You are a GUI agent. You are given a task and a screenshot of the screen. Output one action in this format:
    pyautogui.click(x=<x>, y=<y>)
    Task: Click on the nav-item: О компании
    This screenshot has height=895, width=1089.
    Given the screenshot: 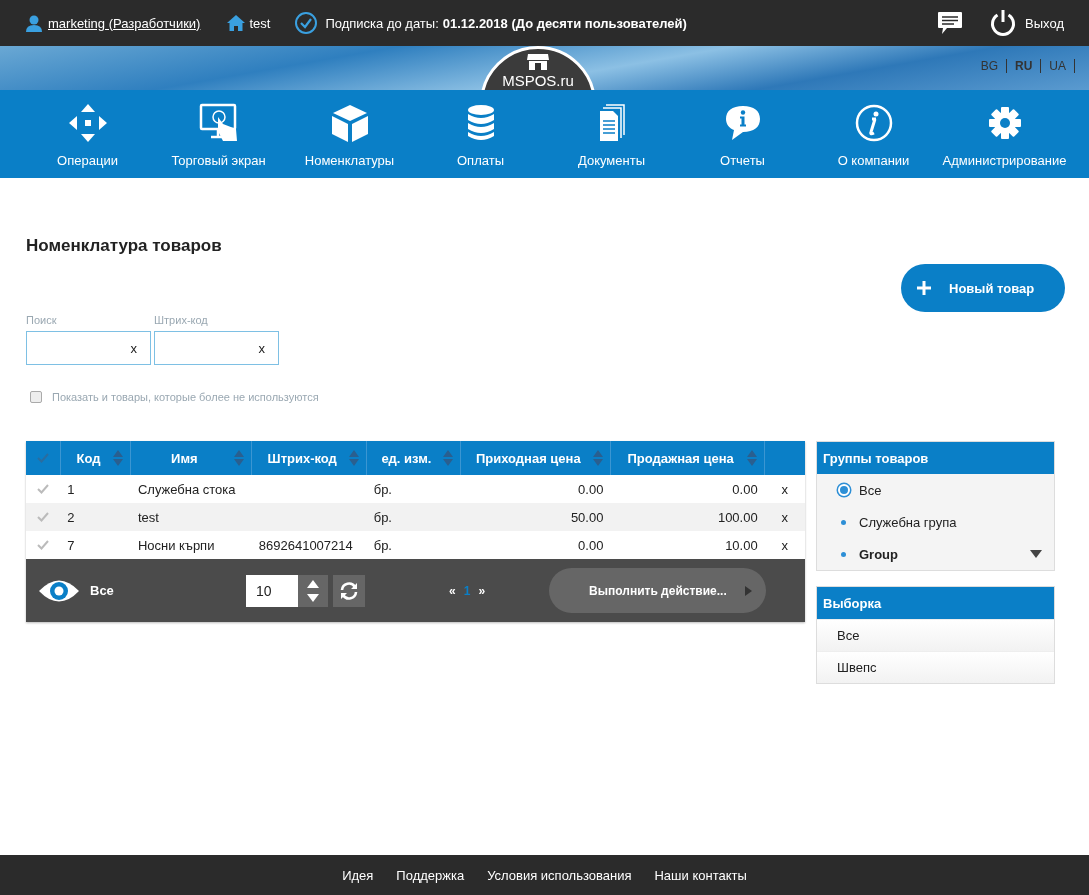 What is the action you would take?
    pyautogui.click(x=873, y=134)
    